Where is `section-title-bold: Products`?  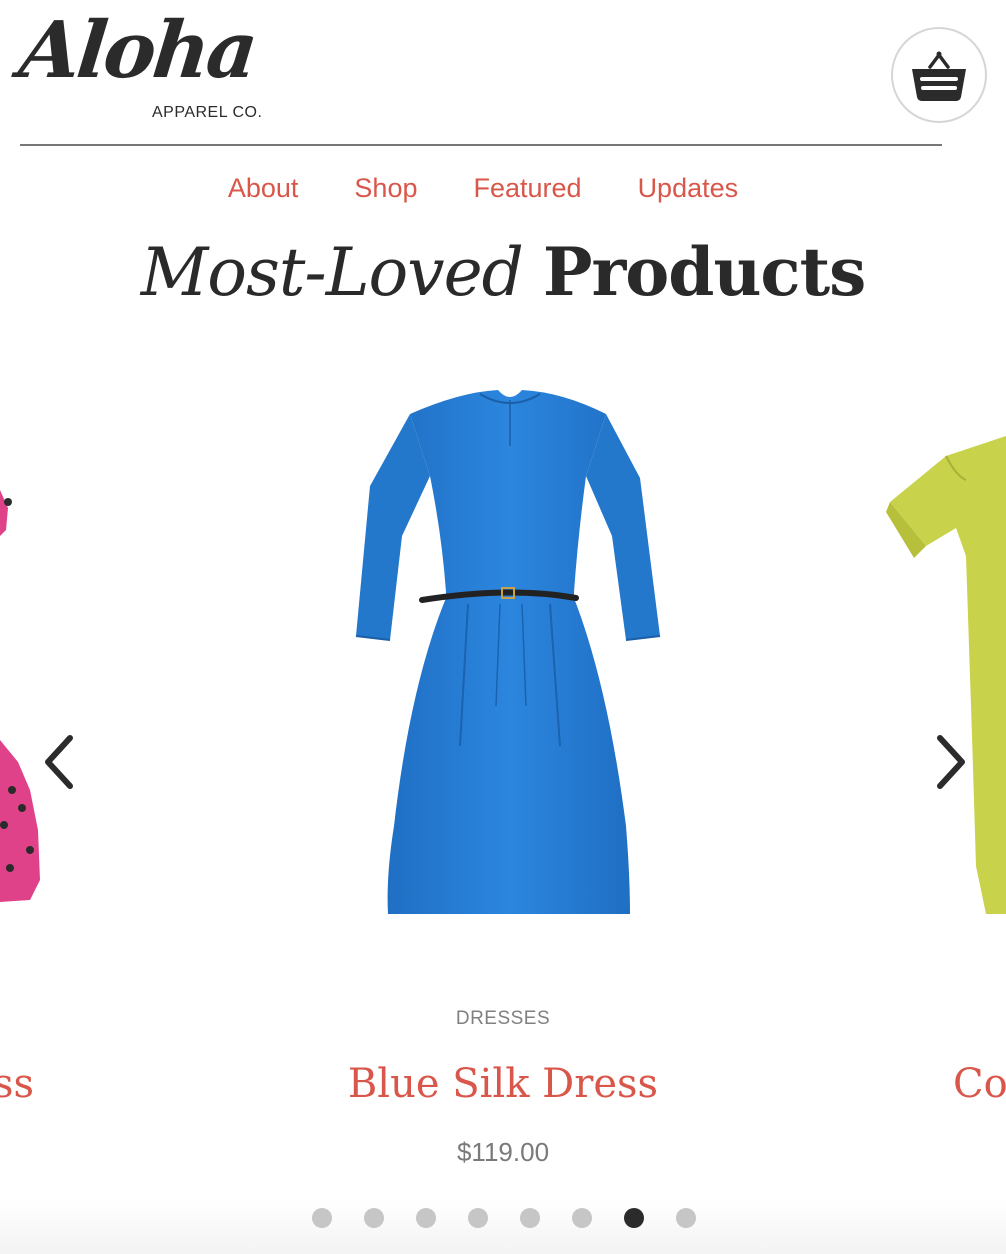 section-title-bold: Products is located at coordinates (704, 272).